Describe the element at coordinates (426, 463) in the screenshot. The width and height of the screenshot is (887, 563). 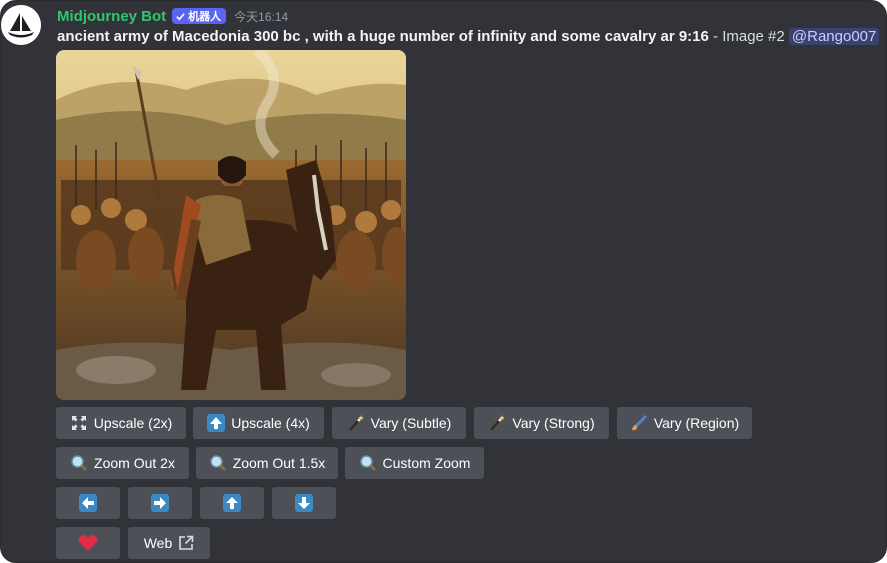
I see `custom-zoom-label: Custom Zoom` at that location.